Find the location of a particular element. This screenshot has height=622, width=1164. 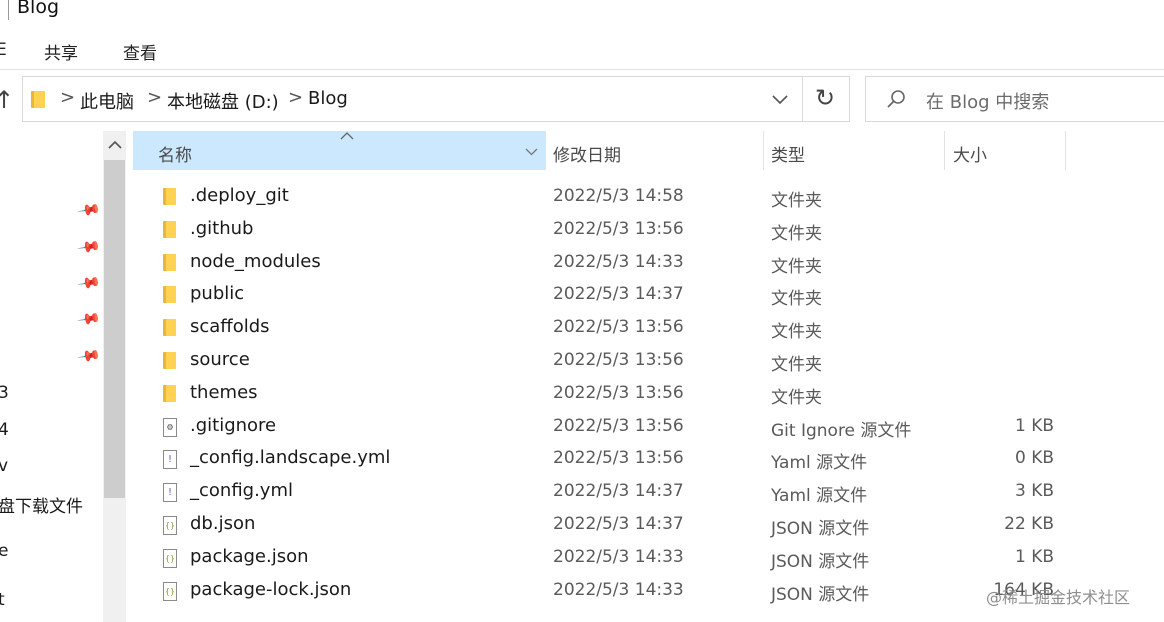

file-name: source is located at coordinates (220, 359).